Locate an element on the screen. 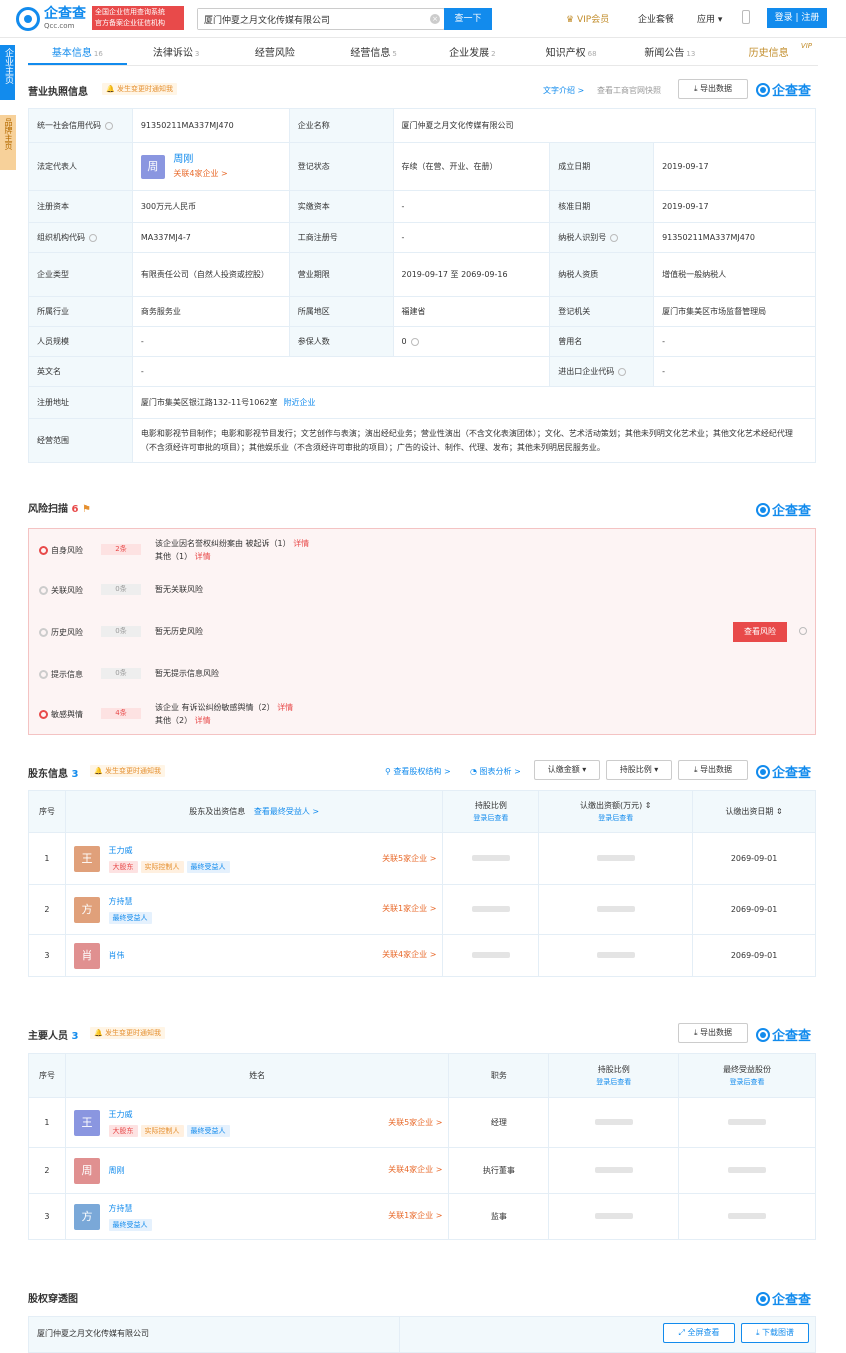 This screenshot has width=846, height=1353. download-graph-button: ⤓ 下载图谱 is located at coordinates (775, 1333).